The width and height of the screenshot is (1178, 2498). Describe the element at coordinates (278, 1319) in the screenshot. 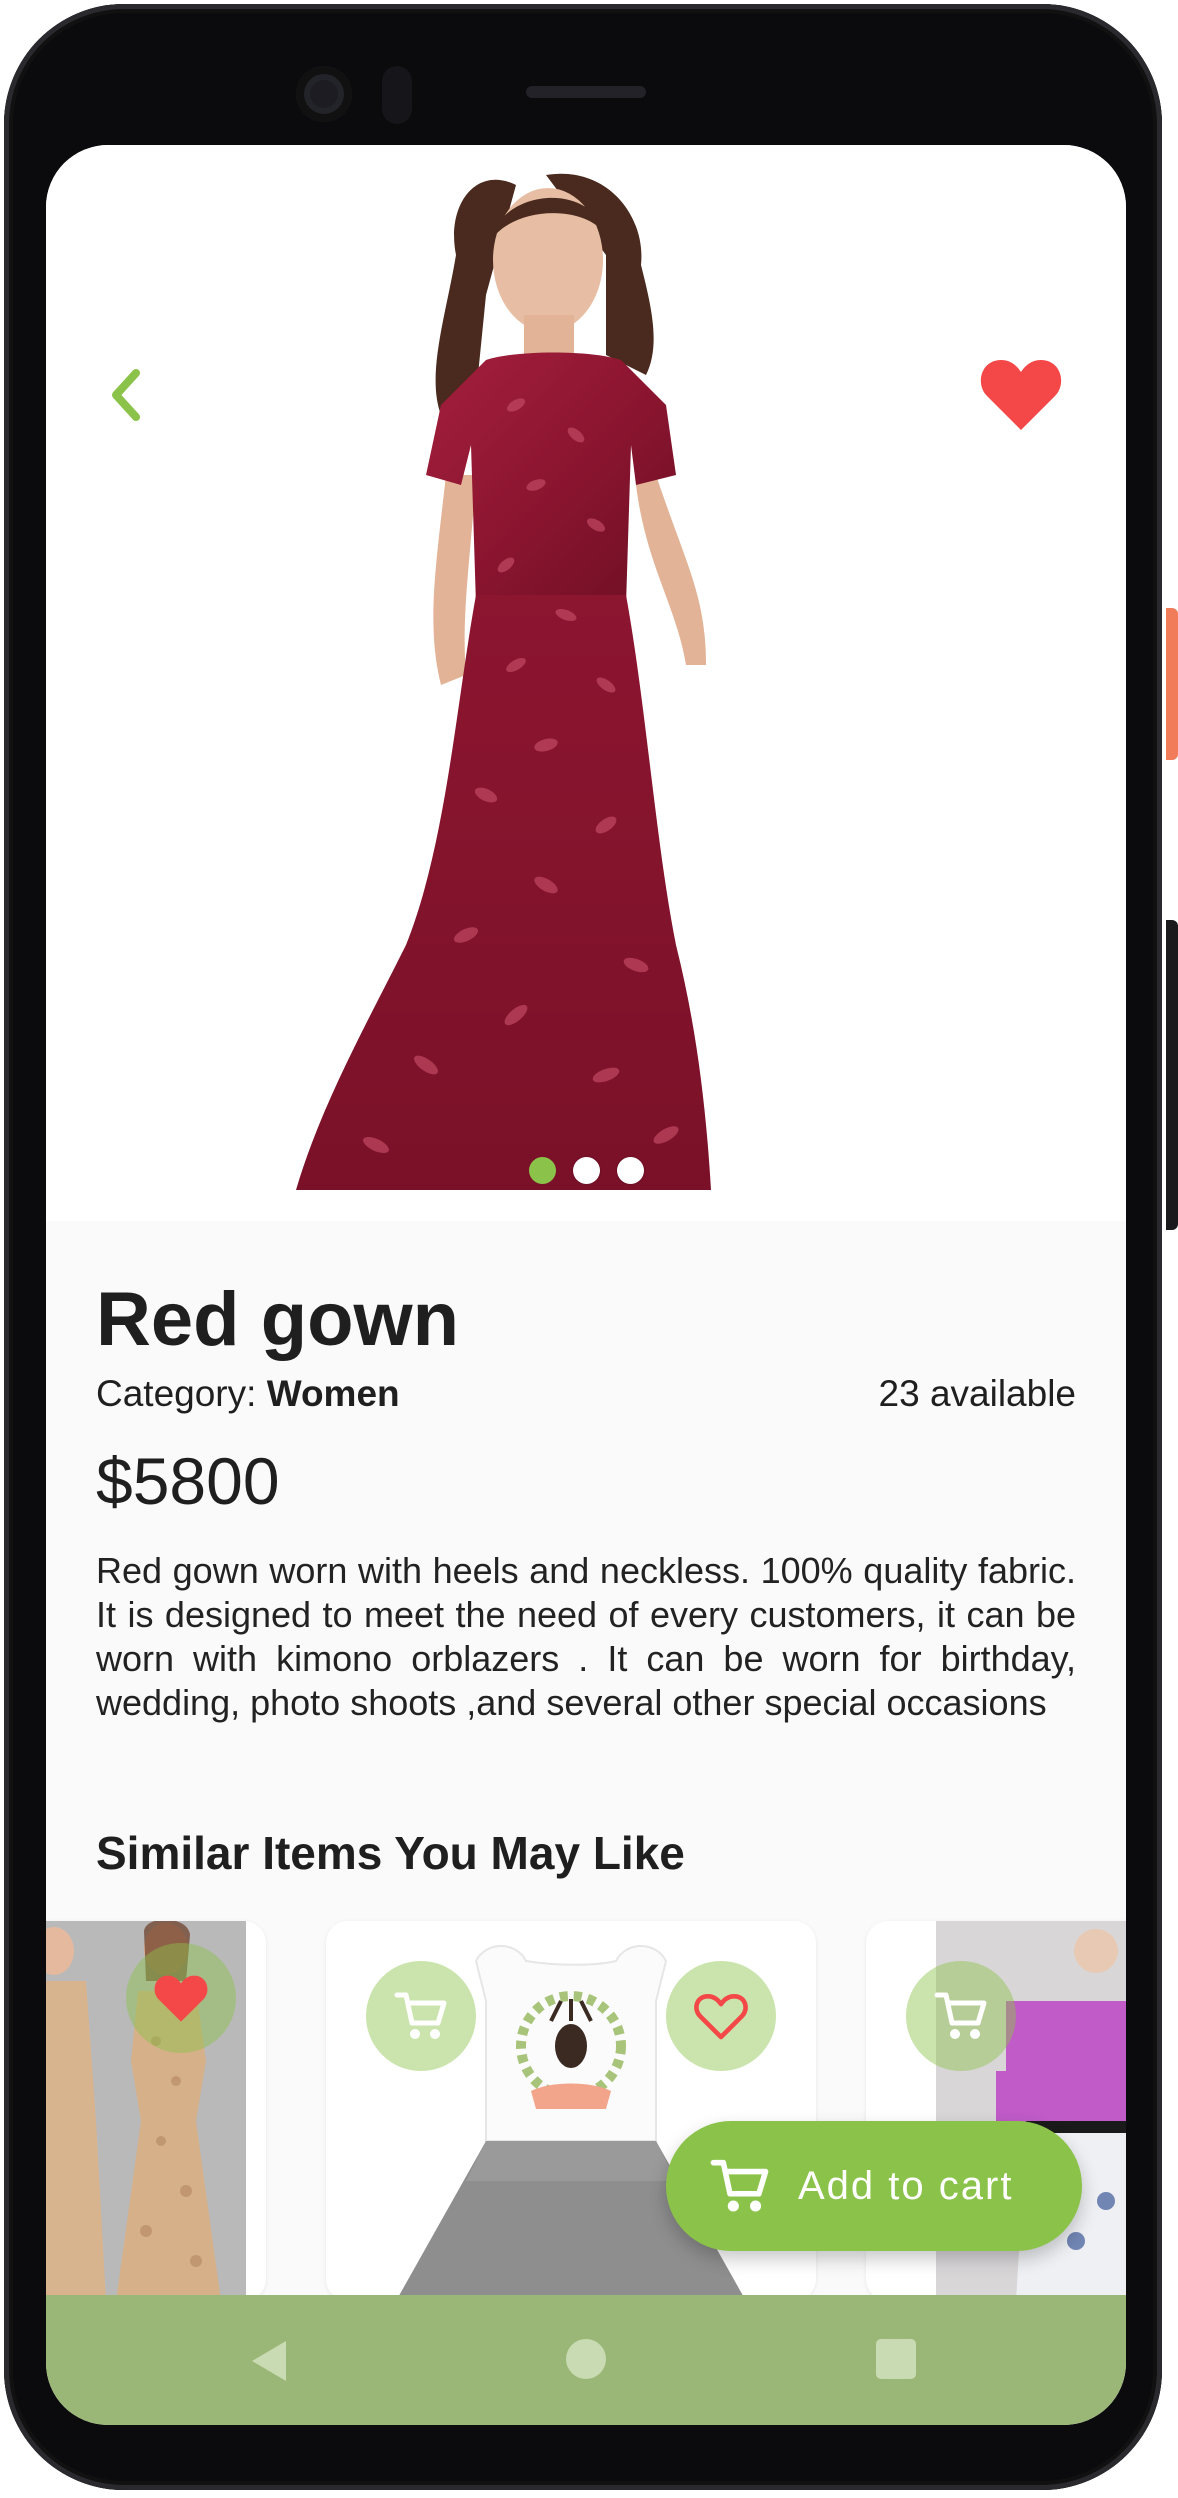

I see `product-title: Red gown` at that location.